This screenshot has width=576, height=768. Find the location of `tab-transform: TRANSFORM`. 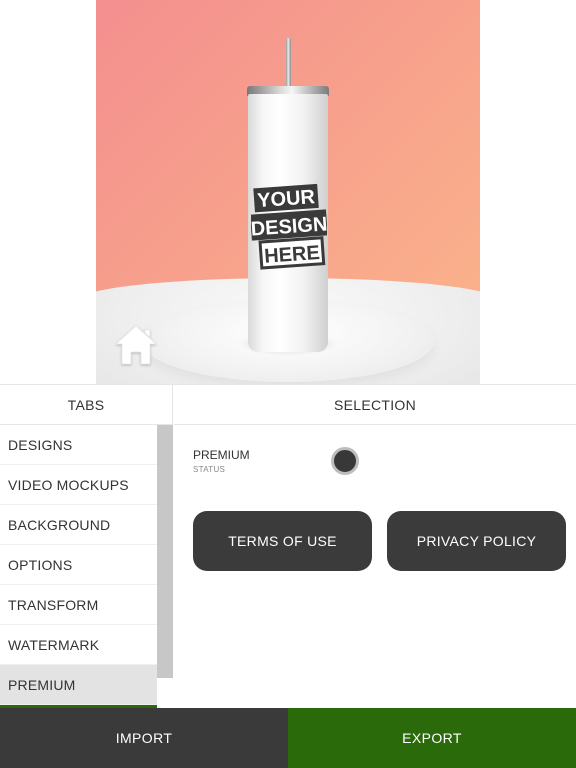

tab-transform: TRANSFORM is located at coordinates (78, 605).